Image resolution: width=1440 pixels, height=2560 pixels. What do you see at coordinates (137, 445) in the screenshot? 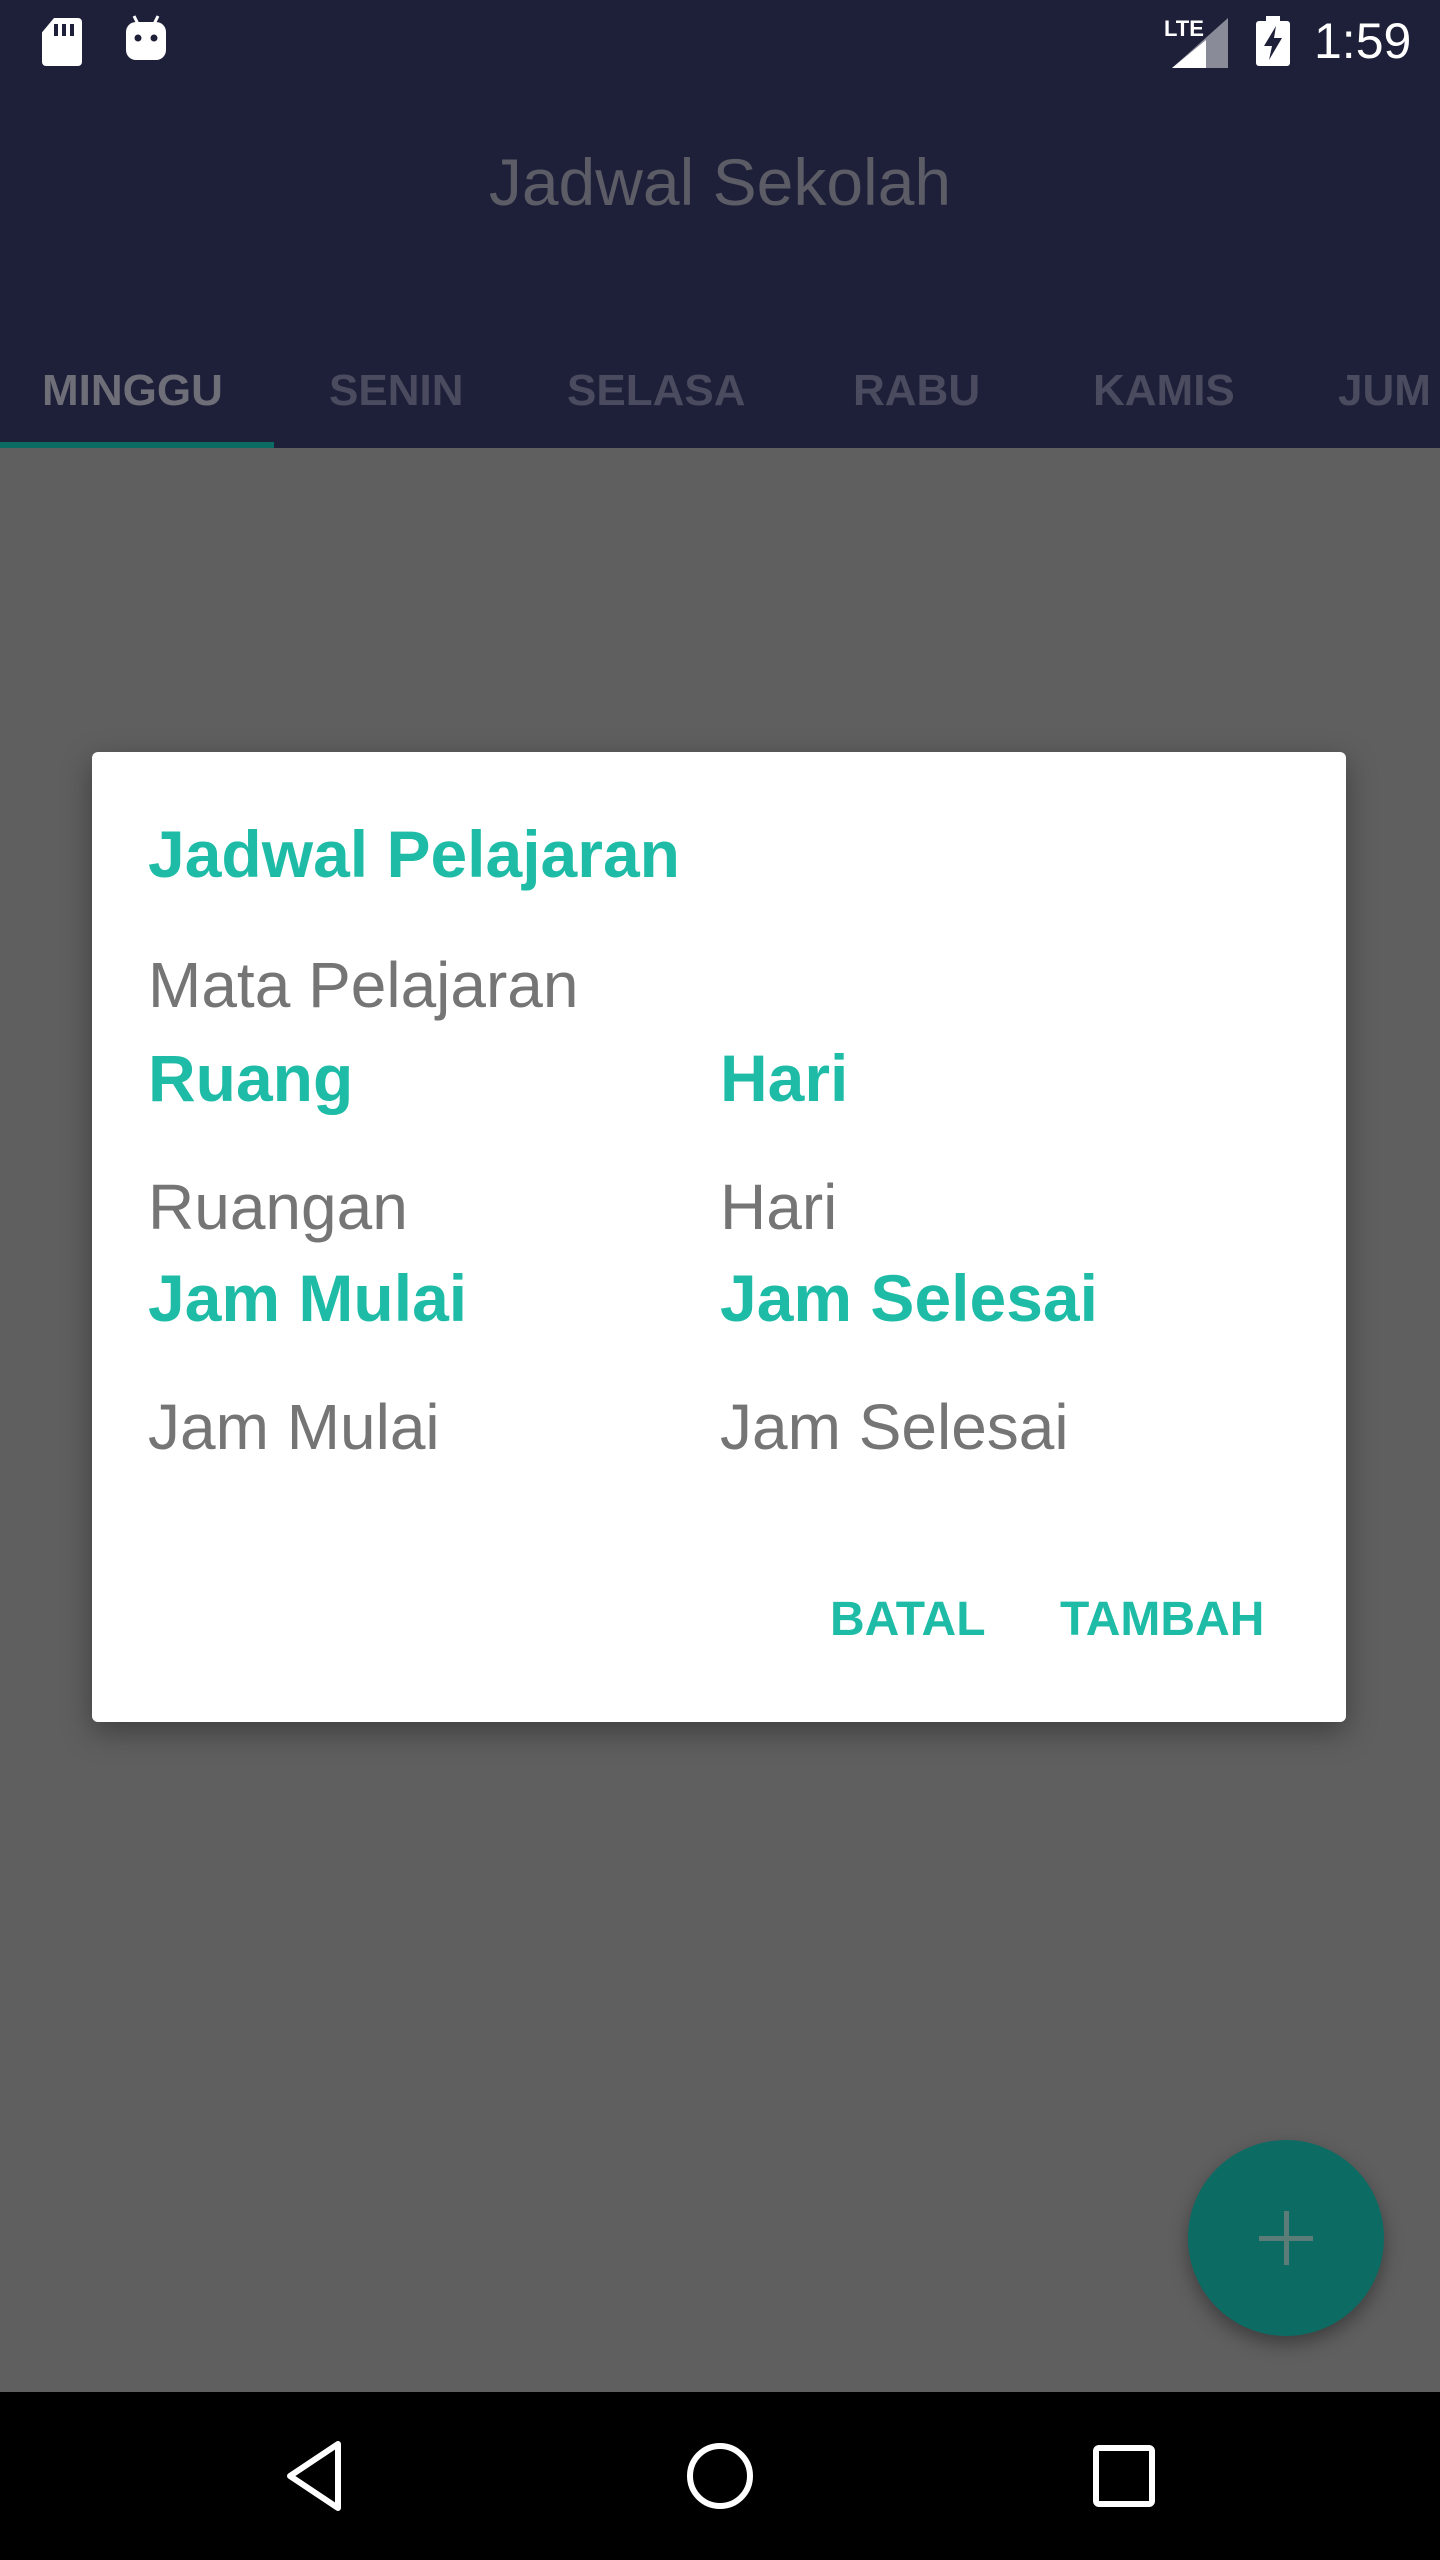
I see `tab-indicator` at bounding box center [137, 445].